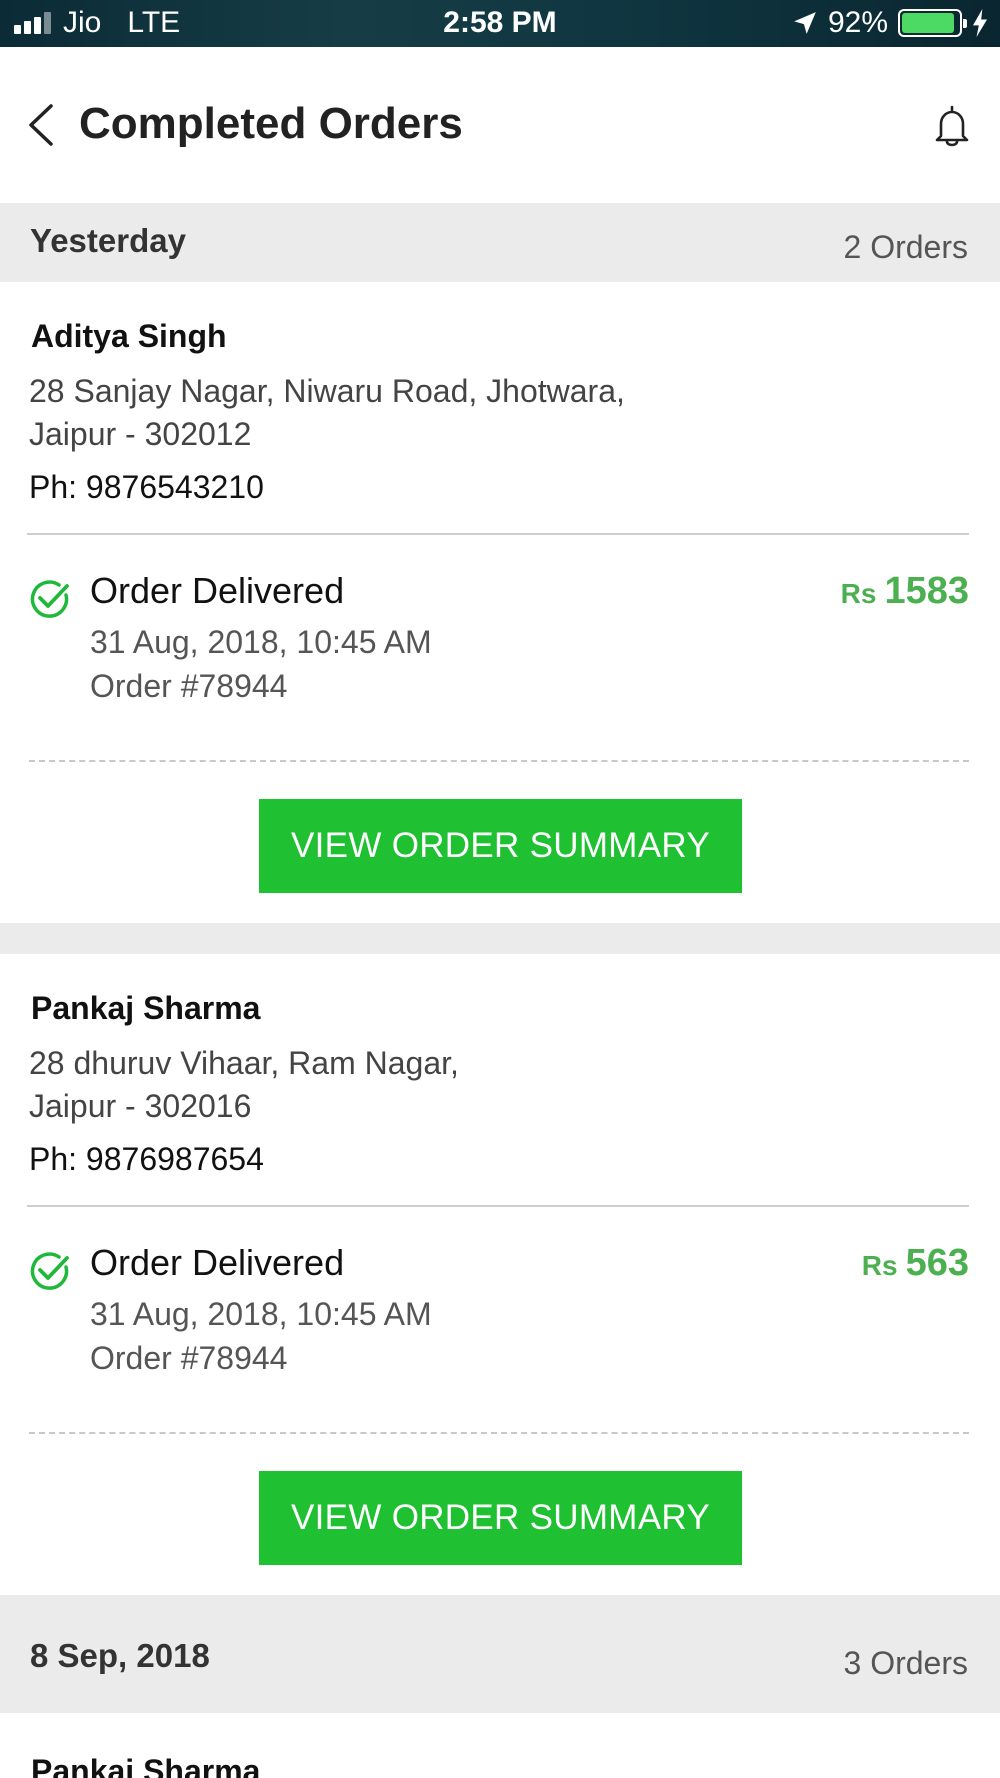 The height and width of the screenshot is (1778, 1000). Describe the element at coordinates (500, 23) in the screenshot. I see `status-bar: Jio LTE 2:58 PM 92%` at that location.